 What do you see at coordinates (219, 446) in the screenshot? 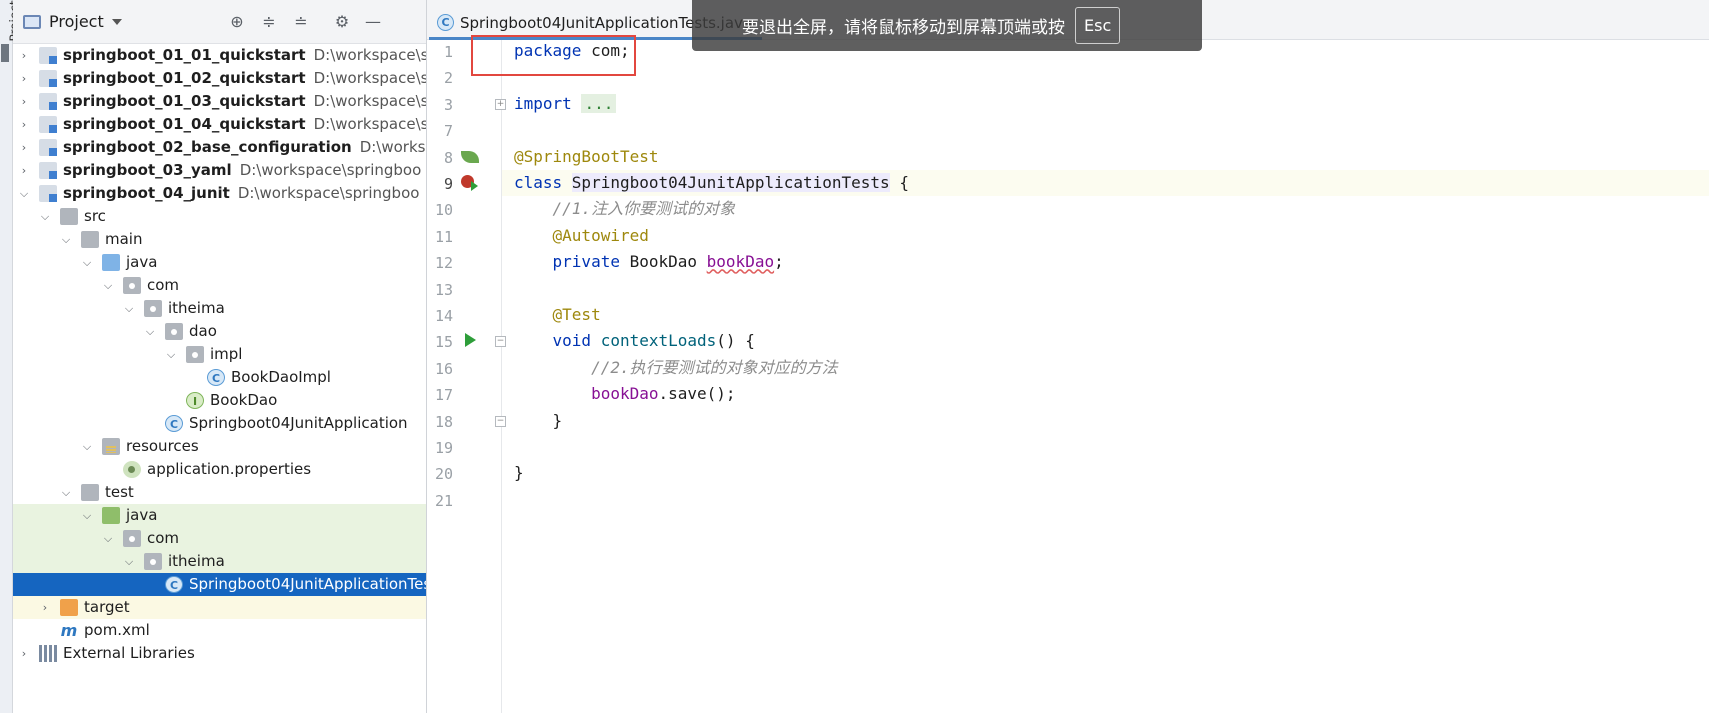
I see `tree-row: ⌵ resources` at bounding box center [219, 446].